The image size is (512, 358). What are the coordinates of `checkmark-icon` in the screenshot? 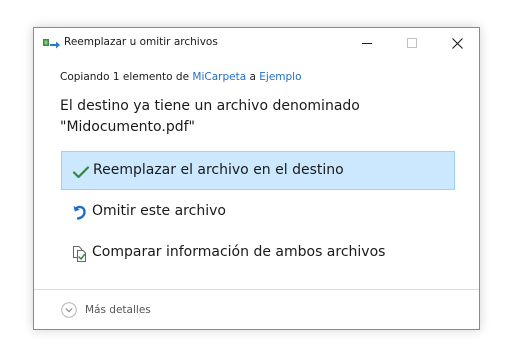 It's located at (81, 172).